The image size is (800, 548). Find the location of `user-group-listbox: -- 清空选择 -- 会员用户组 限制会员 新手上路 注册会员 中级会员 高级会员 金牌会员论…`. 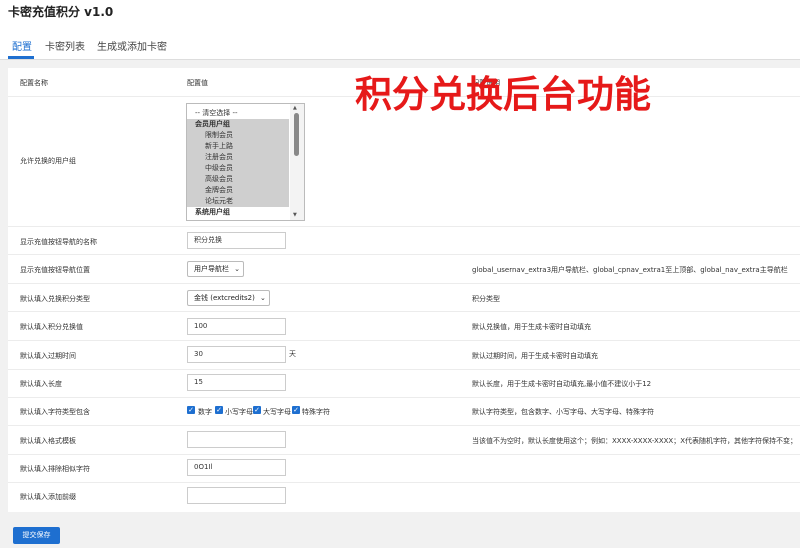

user-group-listbox: -- 清空选择 -- 会员用户组 限制会员 新手上路 注册会员 中级会员 高级会员 金牌会员论… is located at coordinates (245, 162).